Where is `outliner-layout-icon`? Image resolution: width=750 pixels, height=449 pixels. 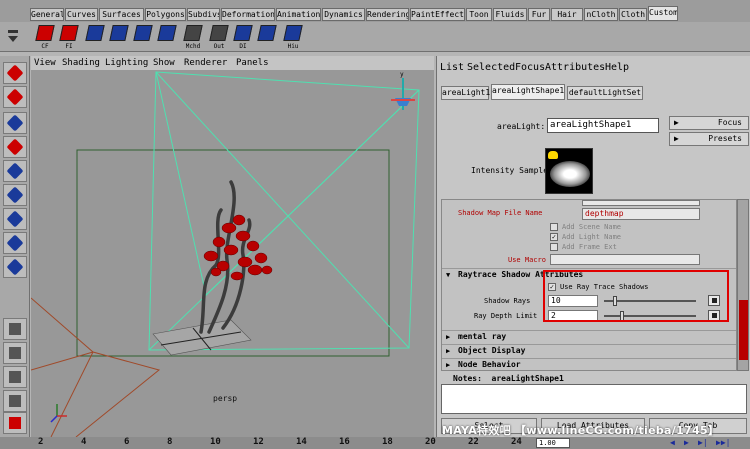 outliner-layout-icon is located at coordinates (15, 377).